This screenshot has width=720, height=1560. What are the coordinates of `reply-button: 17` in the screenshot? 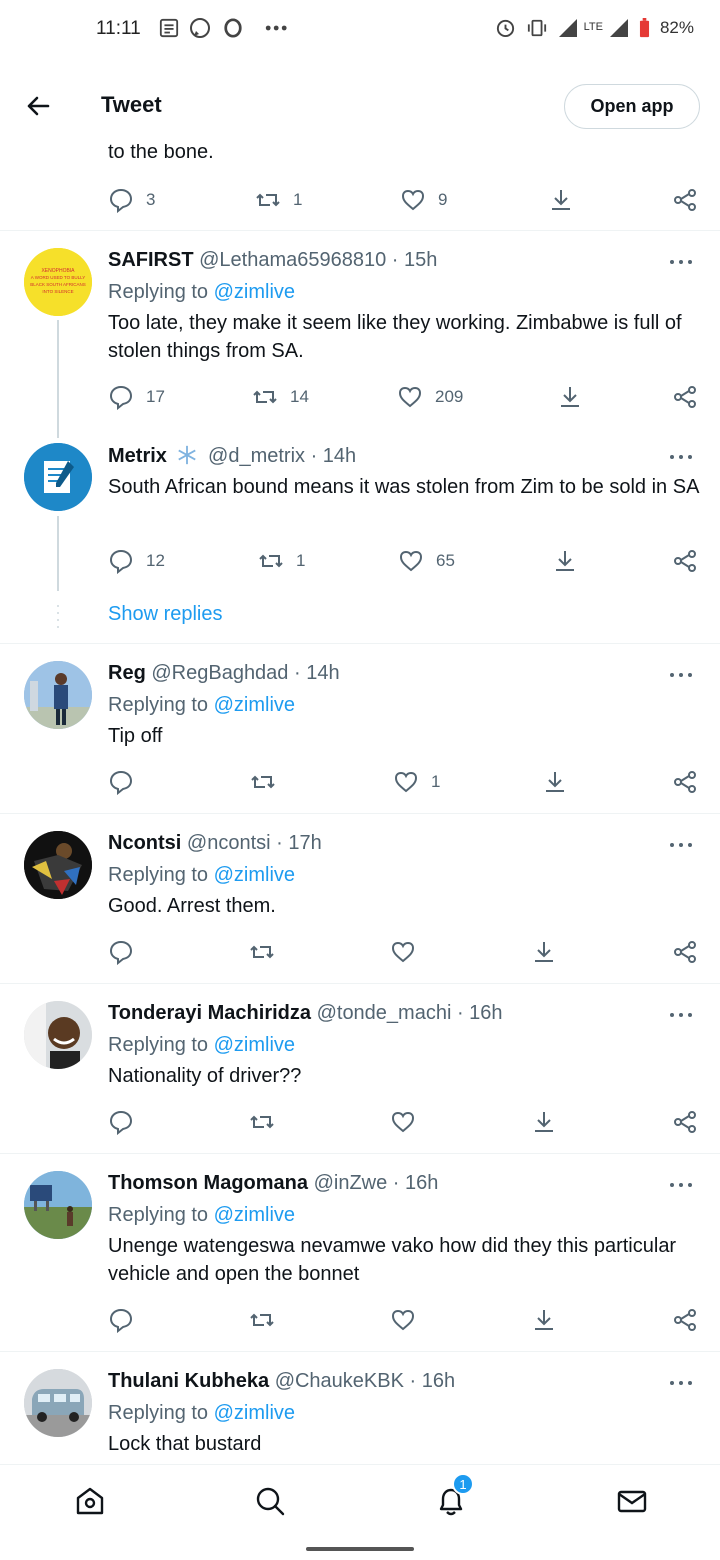 It's located at (136, 397).